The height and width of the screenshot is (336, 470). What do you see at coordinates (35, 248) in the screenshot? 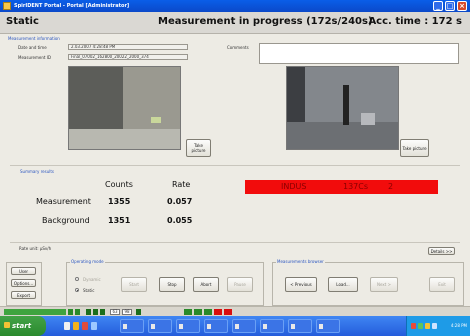
I see `rate-unit: Rate unit: µSv/h` at bounding box center [35, 248].